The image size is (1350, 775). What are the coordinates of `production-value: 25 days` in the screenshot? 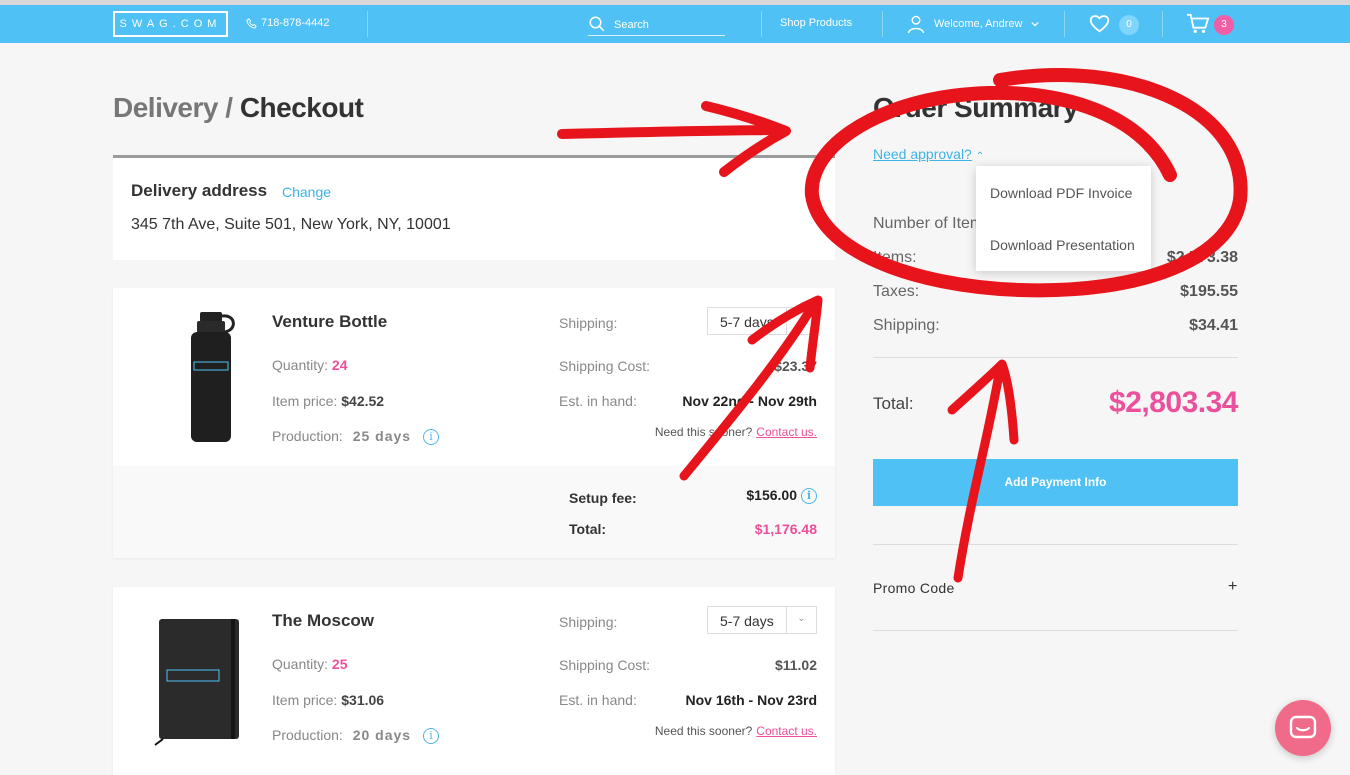 It's located at (382, 436).